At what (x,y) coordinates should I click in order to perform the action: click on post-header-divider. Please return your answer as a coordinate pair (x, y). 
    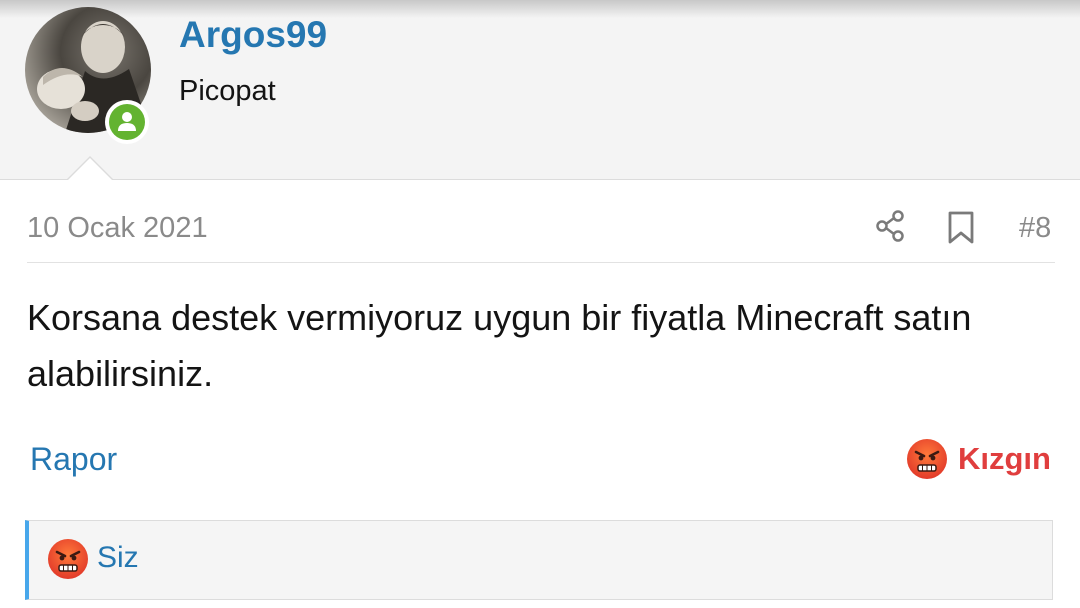
    Looking at the image, I should click on (541, 262).